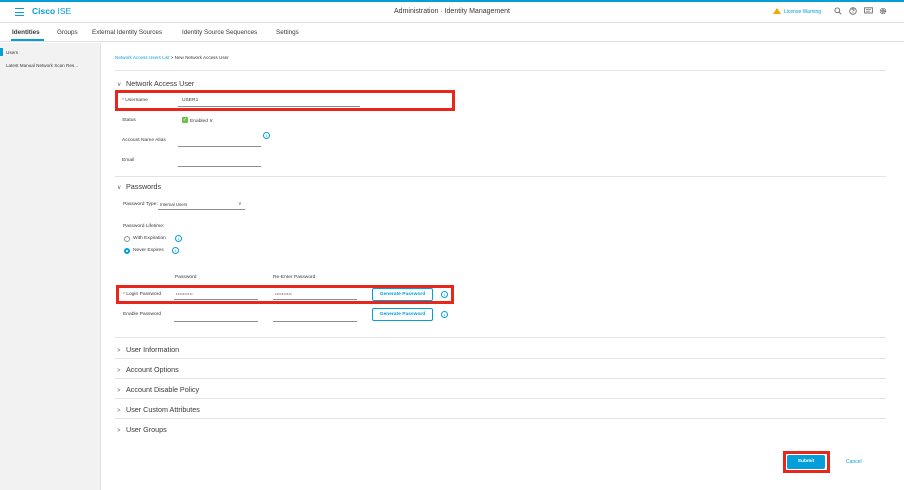 The width and height of the screenshot is (904, 490). Describe the element at coordinates (186, 277) in the screenshot. I see `password-column-header: Password` at that location.